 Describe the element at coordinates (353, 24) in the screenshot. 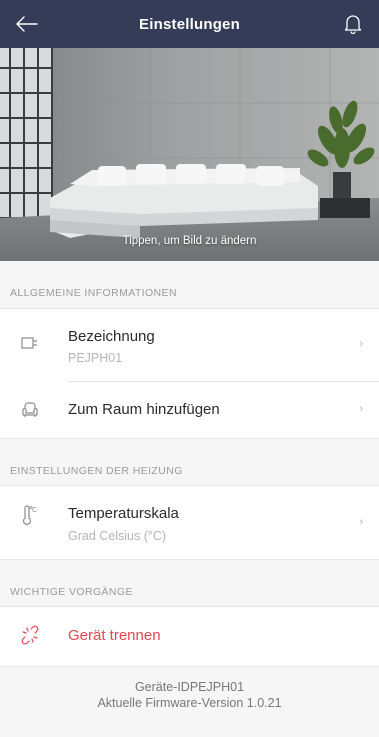

I see `bell-icon` at that location.